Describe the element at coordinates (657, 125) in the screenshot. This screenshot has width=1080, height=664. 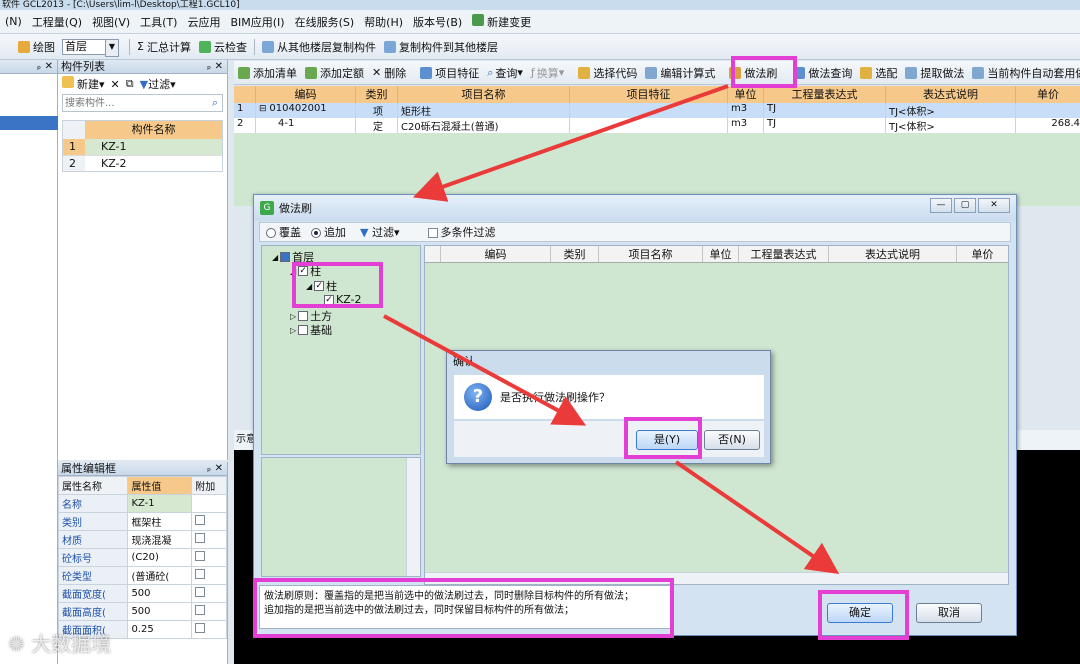
I see `table-row: 2 4-1 定 C20砾石混凝土(普通) m3 TJ TJ<体积> 268.4` at that location.